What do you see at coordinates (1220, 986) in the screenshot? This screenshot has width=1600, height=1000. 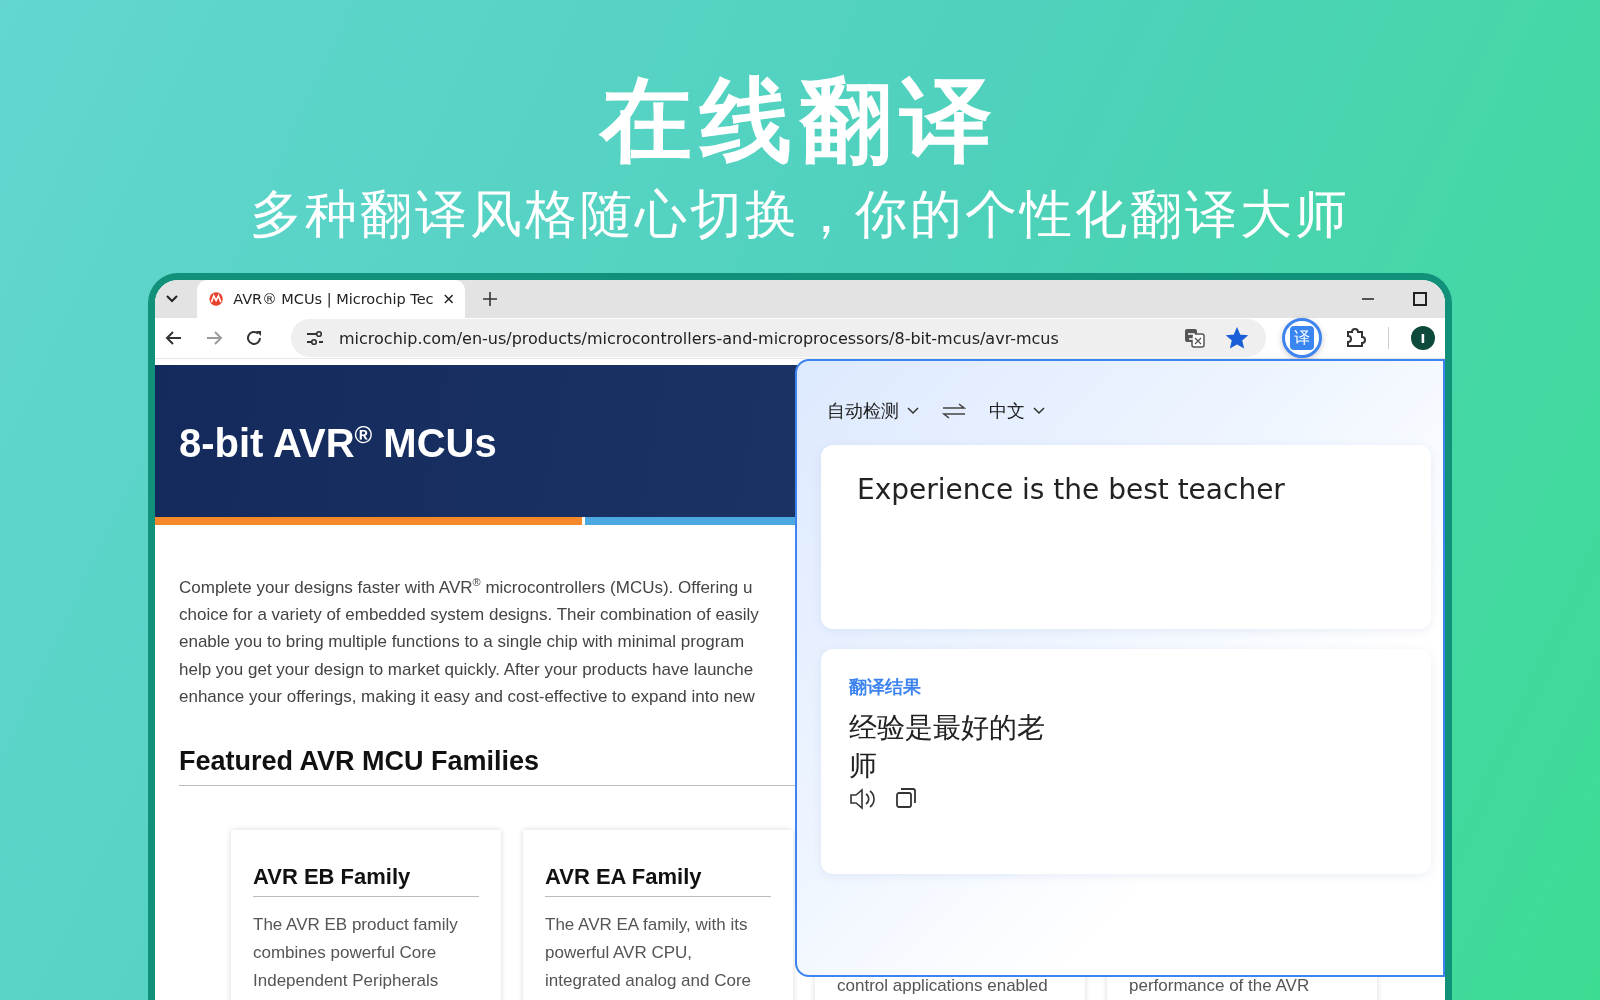 I see `card-description: performance of the AVR` at bounding box center [1220, 986].